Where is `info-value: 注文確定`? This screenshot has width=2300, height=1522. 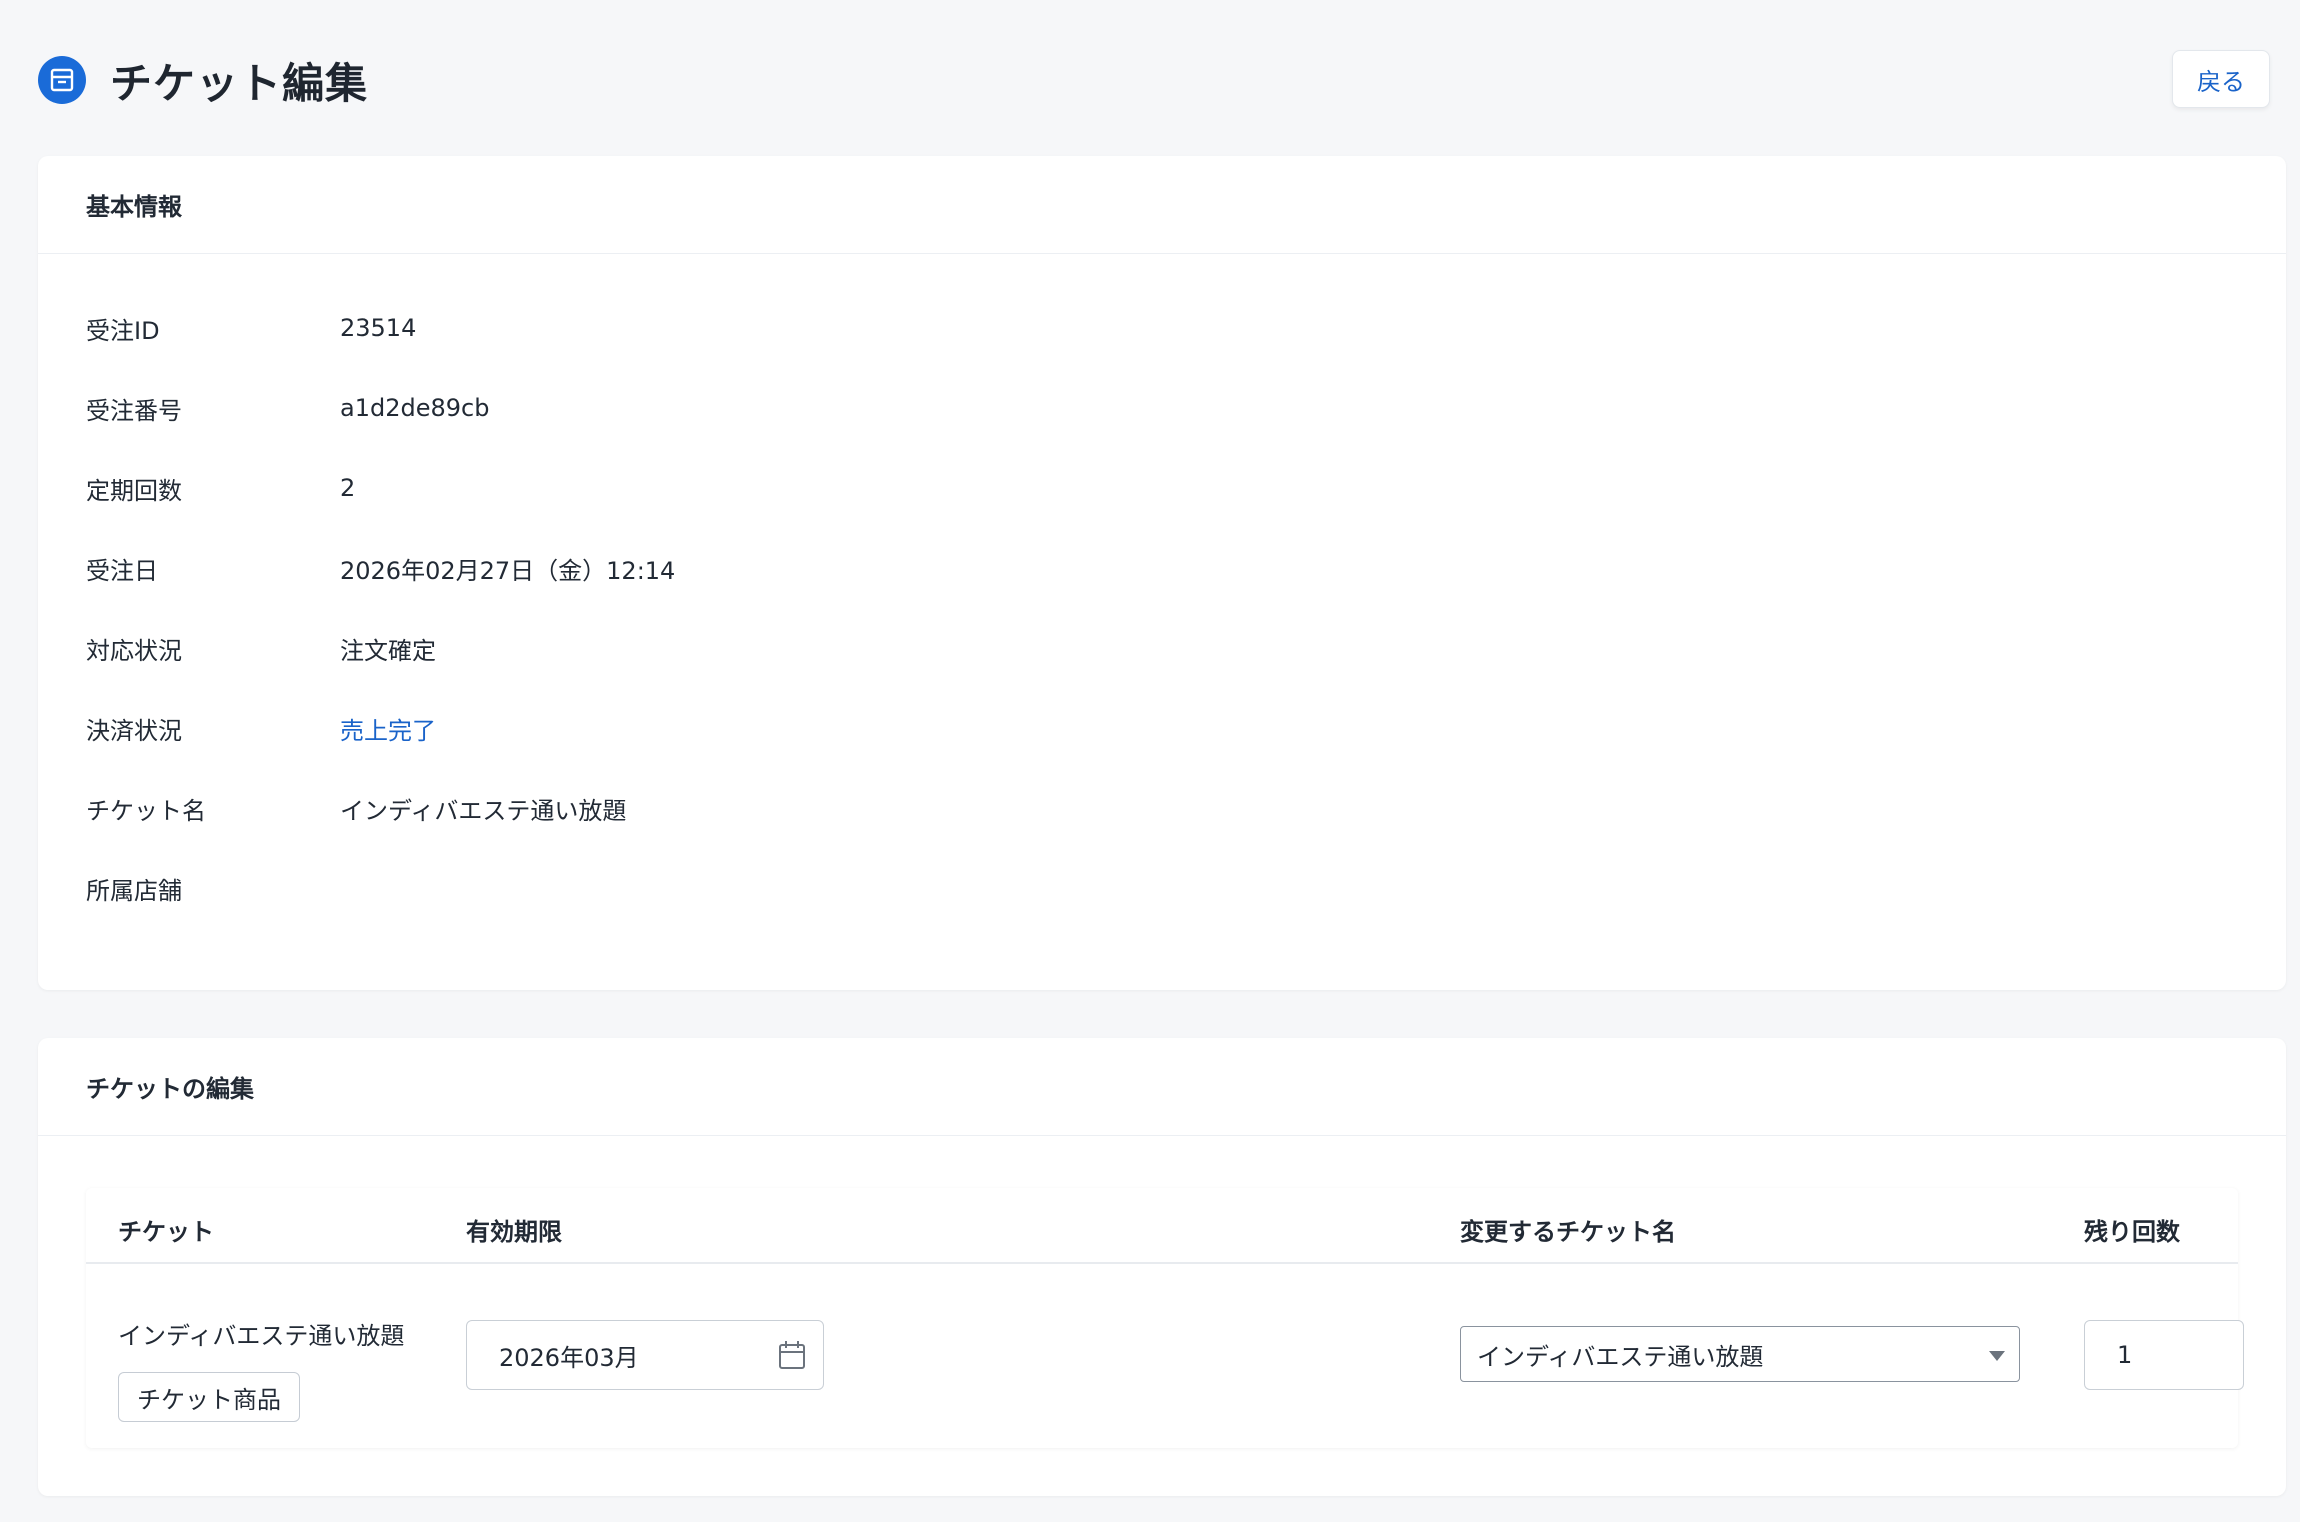
info-value: 注文確定 is located at coordinates (388, 650).